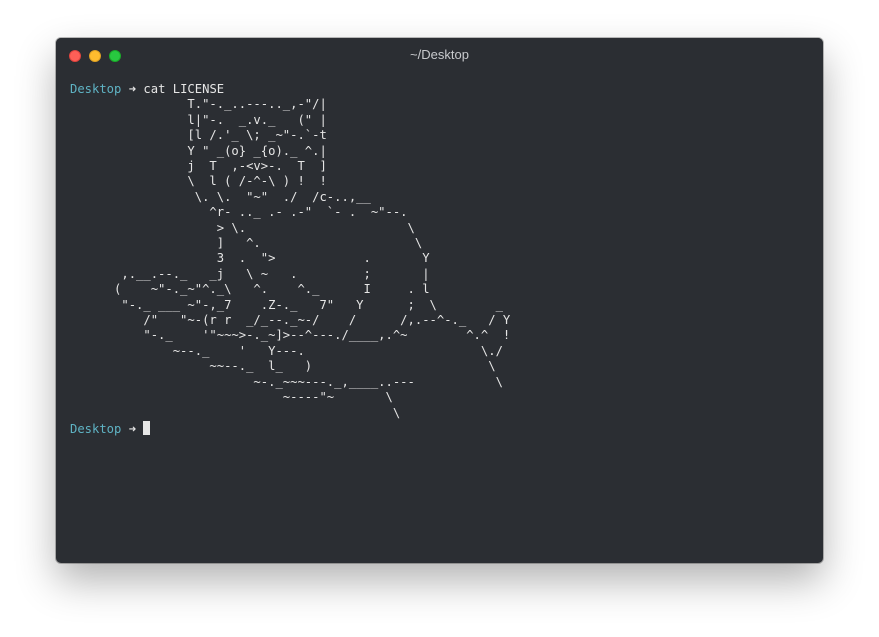 The height and width of the screenshot is (637, 879). I want to click on command-line: Desktop ➜ cat LICENSE, so click(440, 89).